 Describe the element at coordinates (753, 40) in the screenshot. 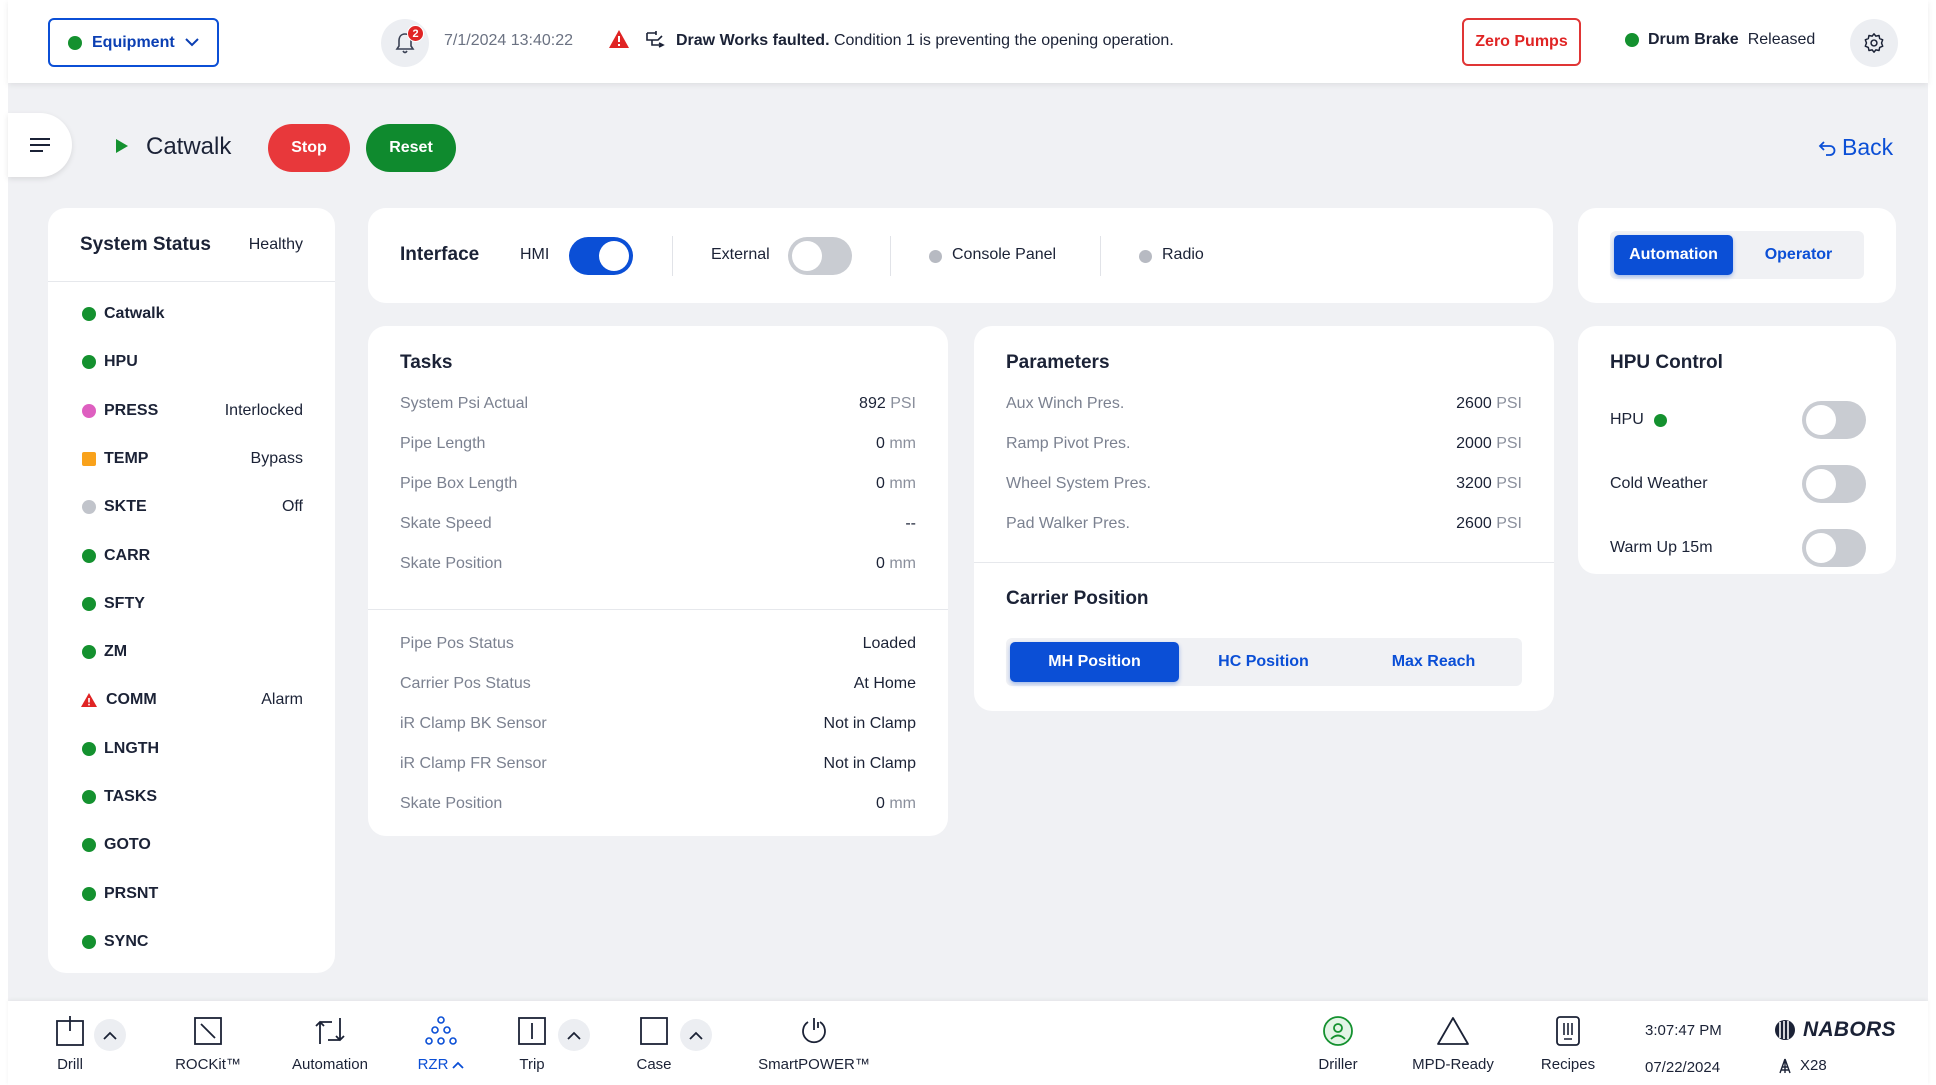

I see `fault-title: Draw Works faulted.` at that location.